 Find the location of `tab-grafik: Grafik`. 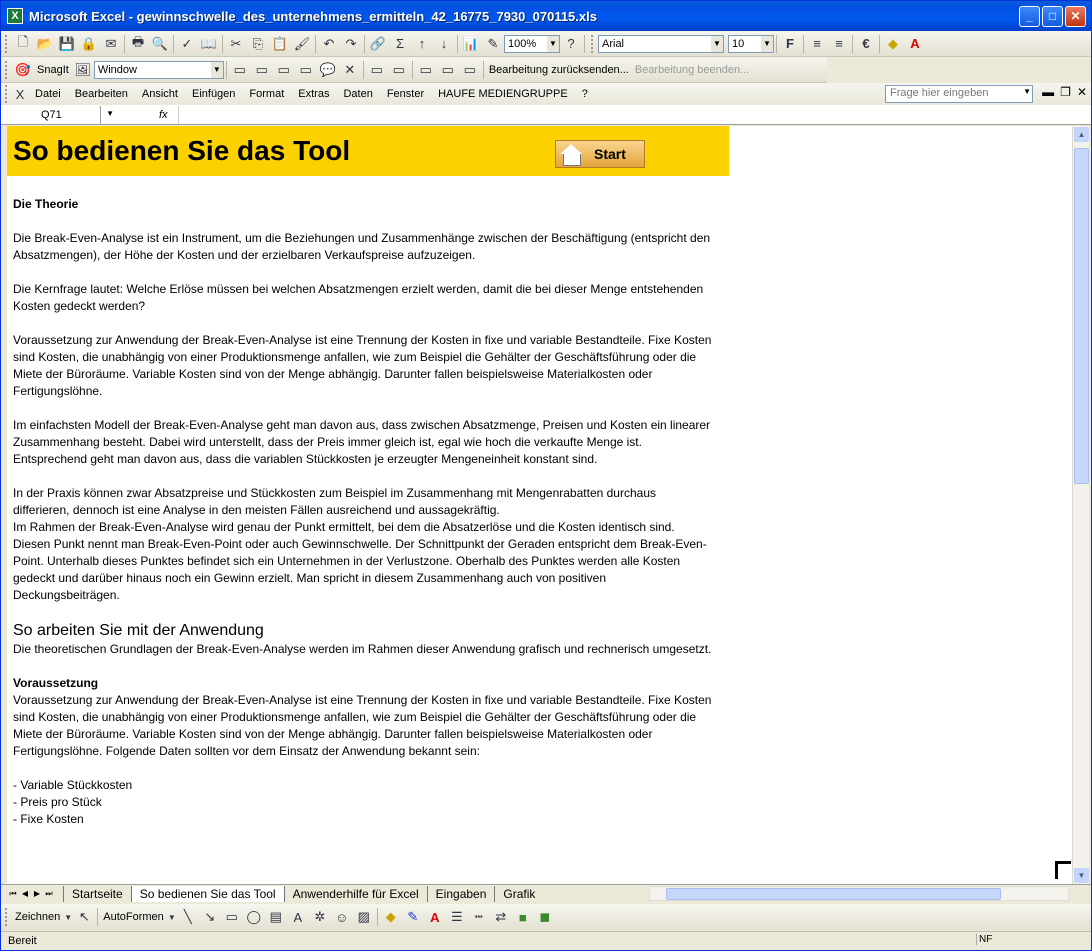

tab-grafik: Grafik is located at coordinates (518, 893).